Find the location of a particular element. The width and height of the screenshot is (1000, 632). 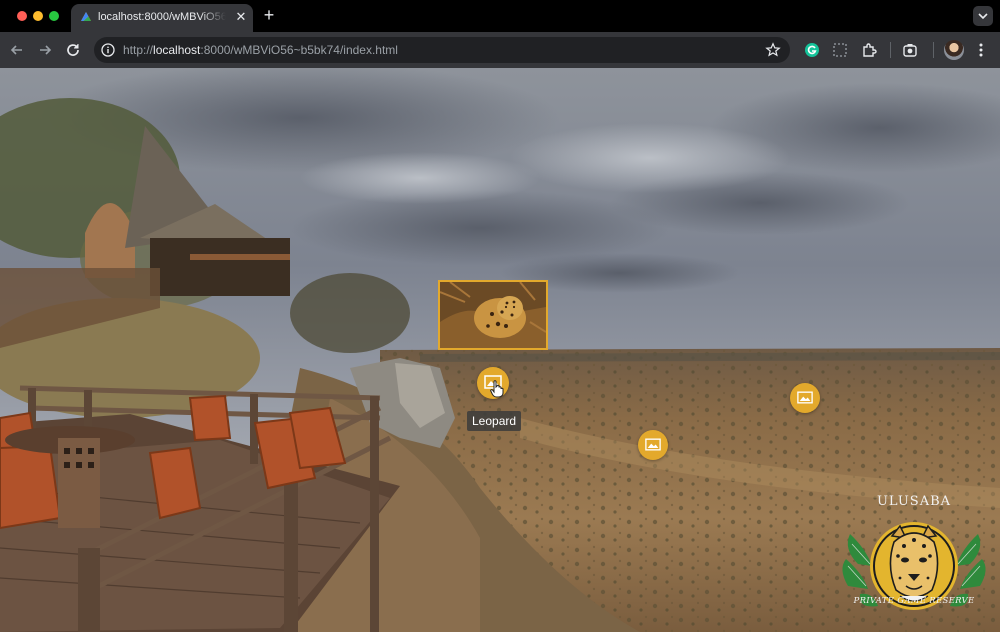

back-arrow-icon is located at coordinates (17, 50).